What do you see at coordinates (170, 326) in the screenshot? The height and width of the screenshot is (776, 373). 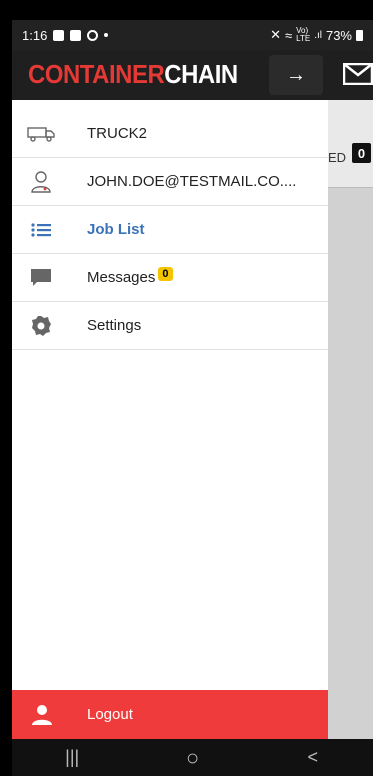 I see `drawer-item-settings: Settings` at bounding box center [170, 326].